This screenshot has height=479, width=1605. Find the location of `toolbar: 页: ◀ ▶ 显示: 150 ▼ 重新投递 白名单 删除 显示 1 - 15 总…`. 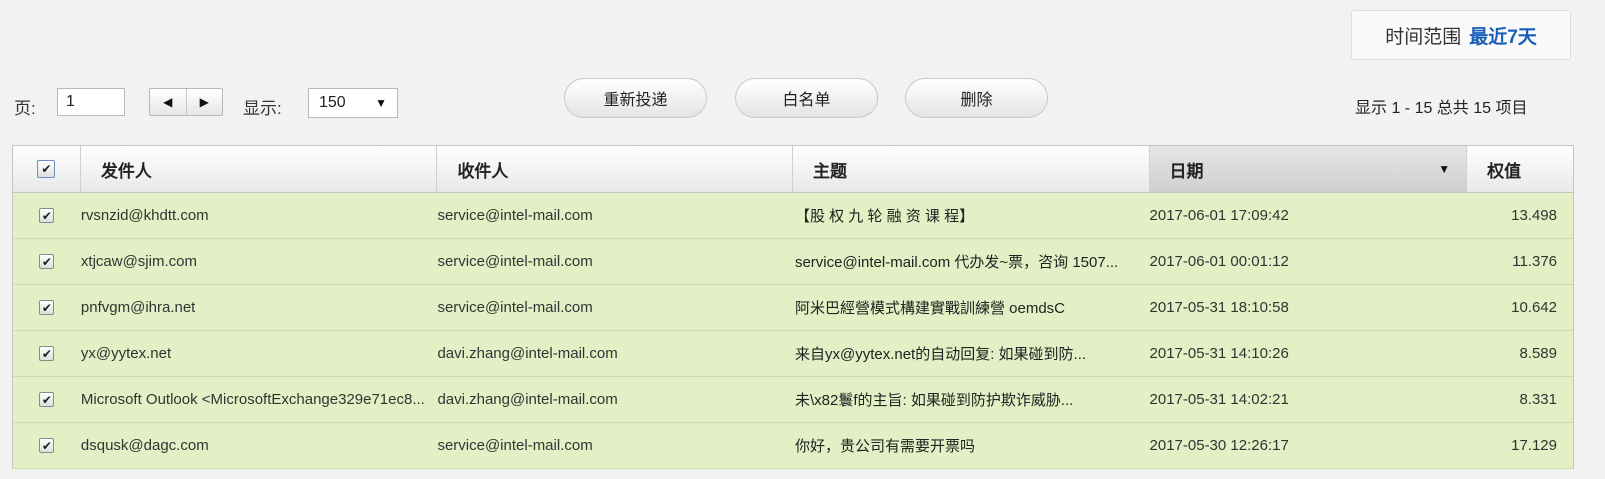

toolbar: 页: ◀ ▶ 显示: 150 ▼ 重新投递 白名单 删除 显示 1 - 15 总… is located at coordinates (802, 103).